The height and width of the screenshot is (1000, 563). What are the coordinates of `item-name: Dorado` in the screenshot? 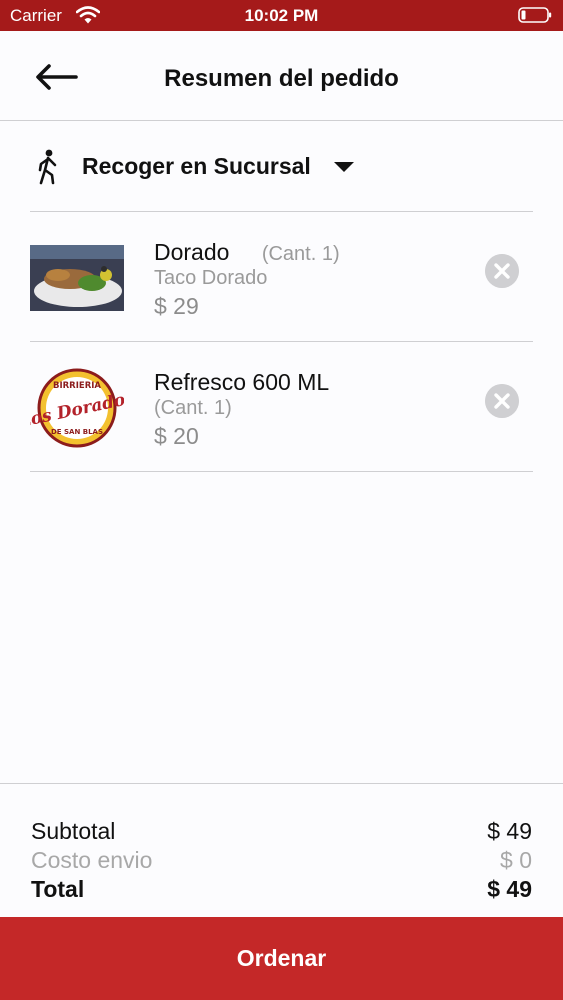 It's located at (192, 252).